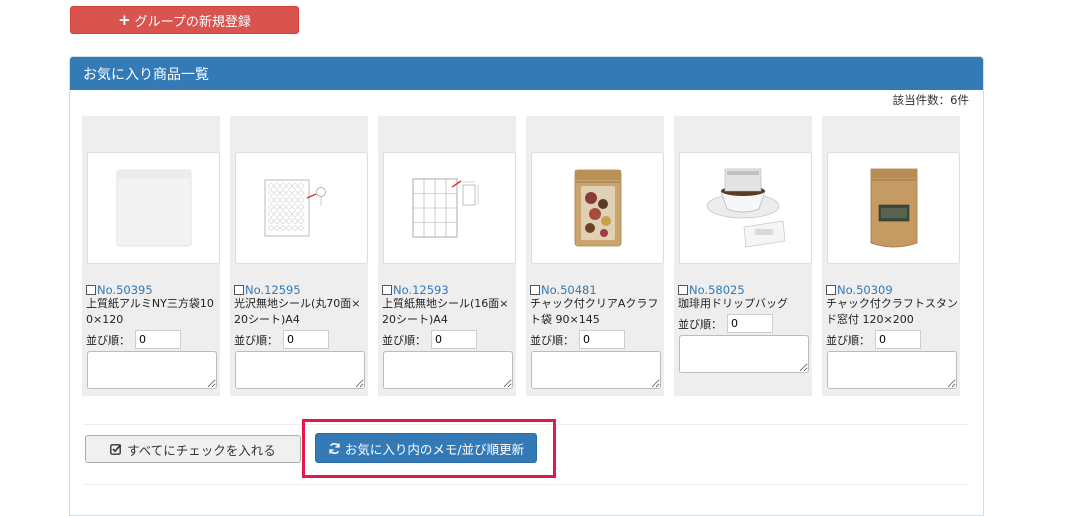 Image resolution: width=1080 pixels, height=516 pixels. I want to click on item-number-link: No.50481, so click(569, 290).